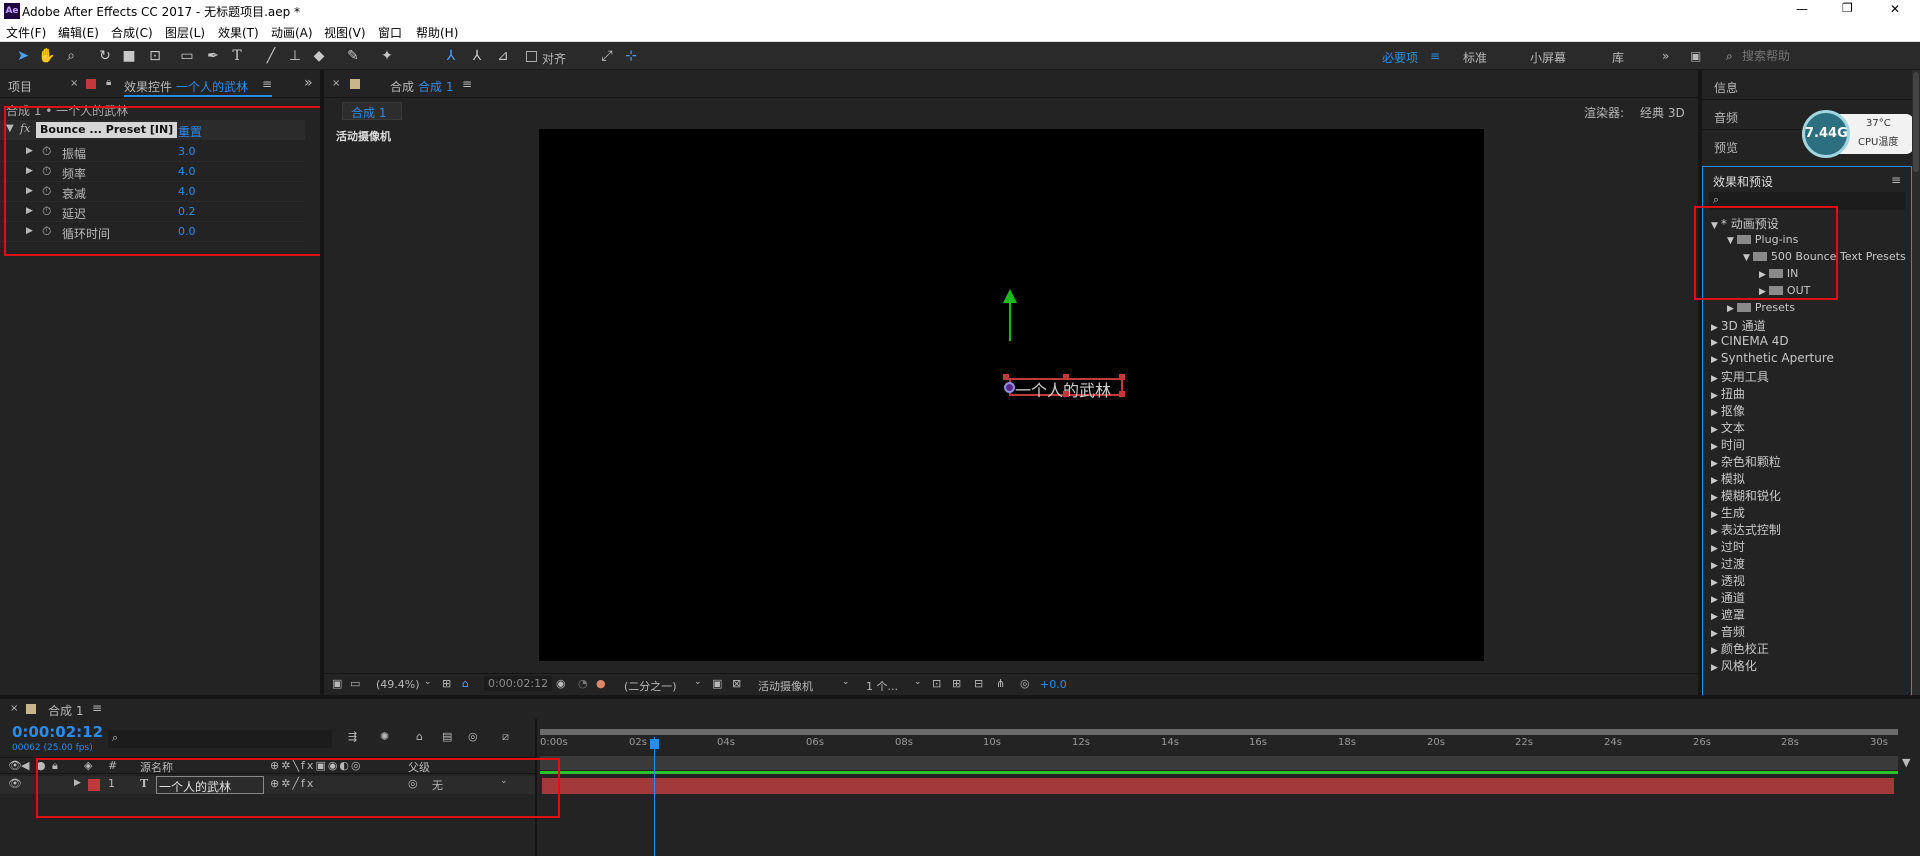  Describe the element at coordinates (238, 32) in the screenshot. I see `menu-effect: 效果(T)` at that location.